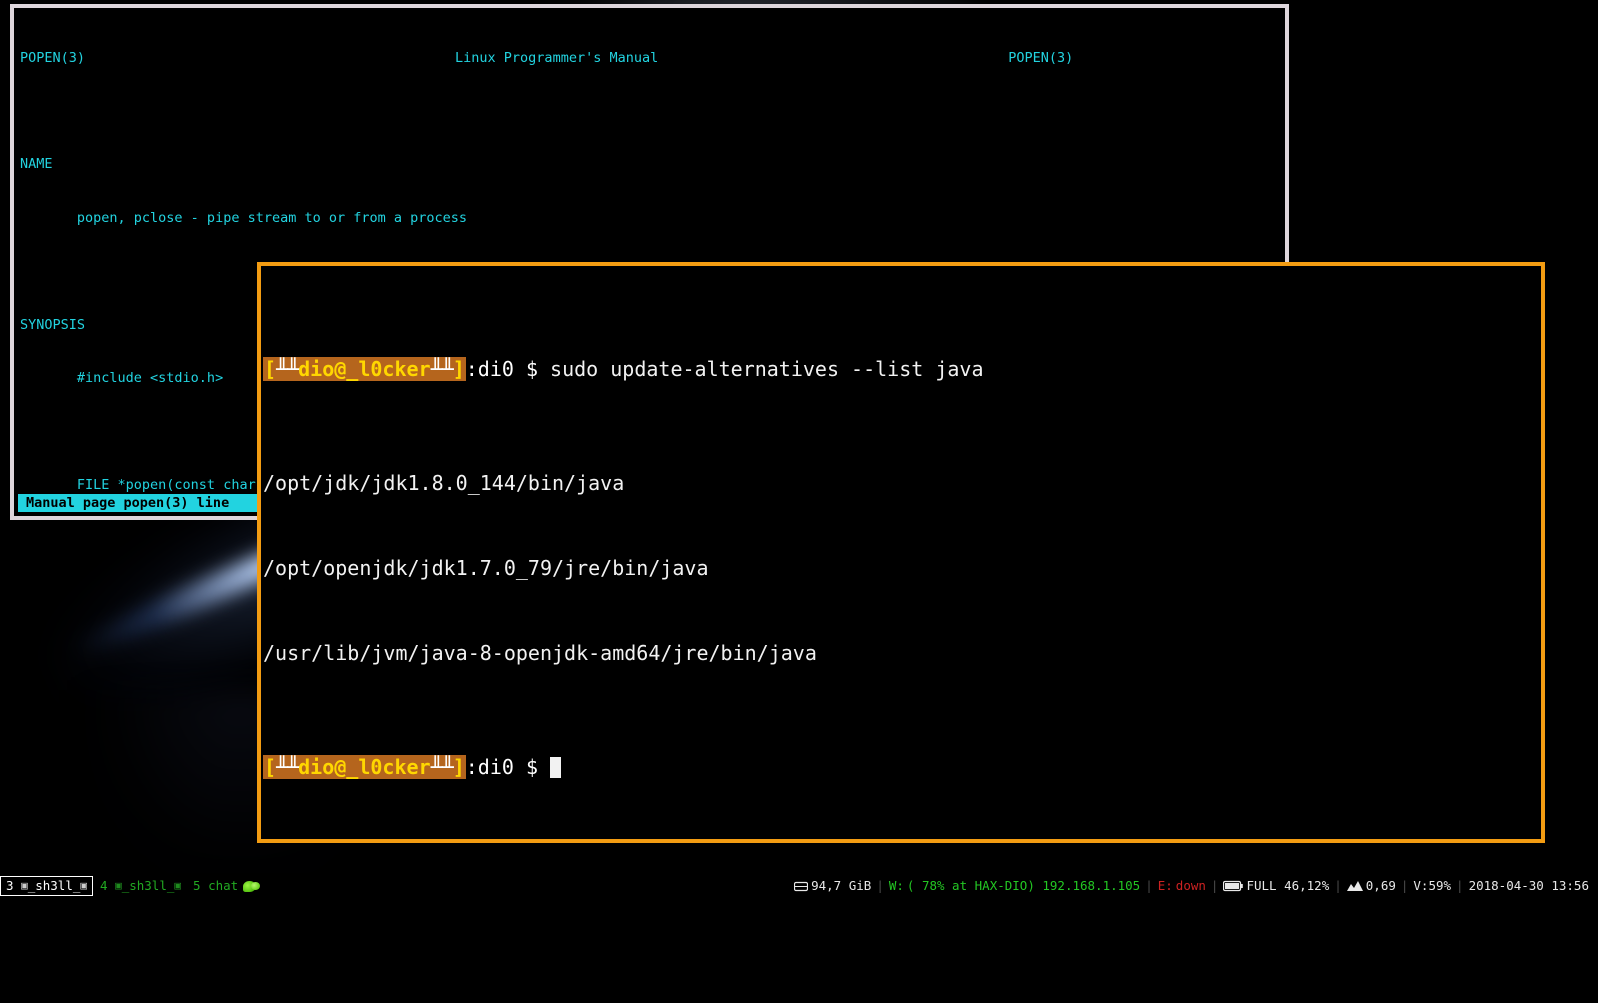 The height and width of the screenshot is (1003, 1598). I want to click on man-header-right: POPEN(3), so click(1041, 57).